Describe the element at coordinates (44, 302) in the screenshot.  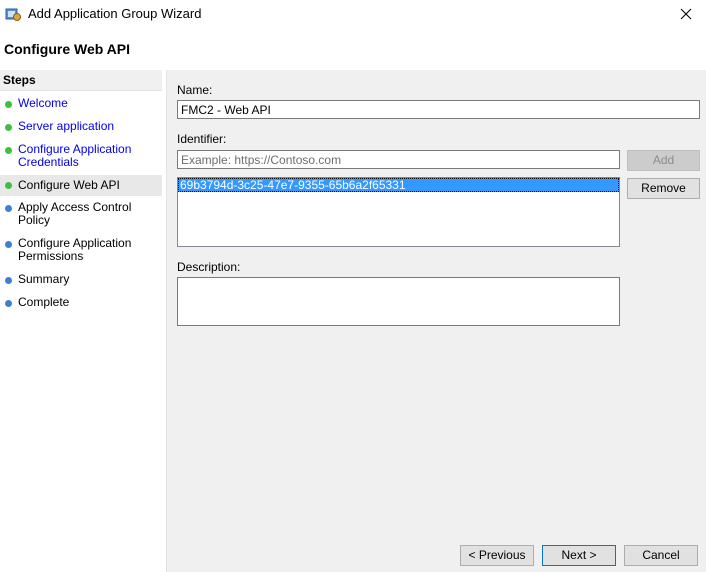
I see `step-label: Complete` at that location.